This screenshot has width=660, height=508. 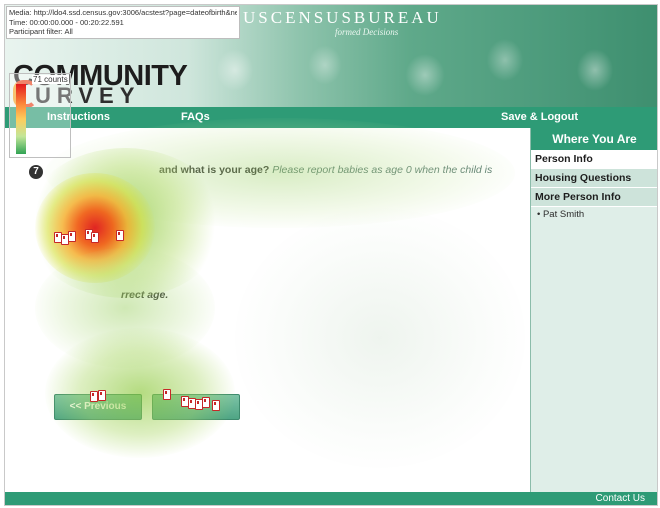 I want to click on participant-filter: Participant filter: All, so click(x=41, y=31).